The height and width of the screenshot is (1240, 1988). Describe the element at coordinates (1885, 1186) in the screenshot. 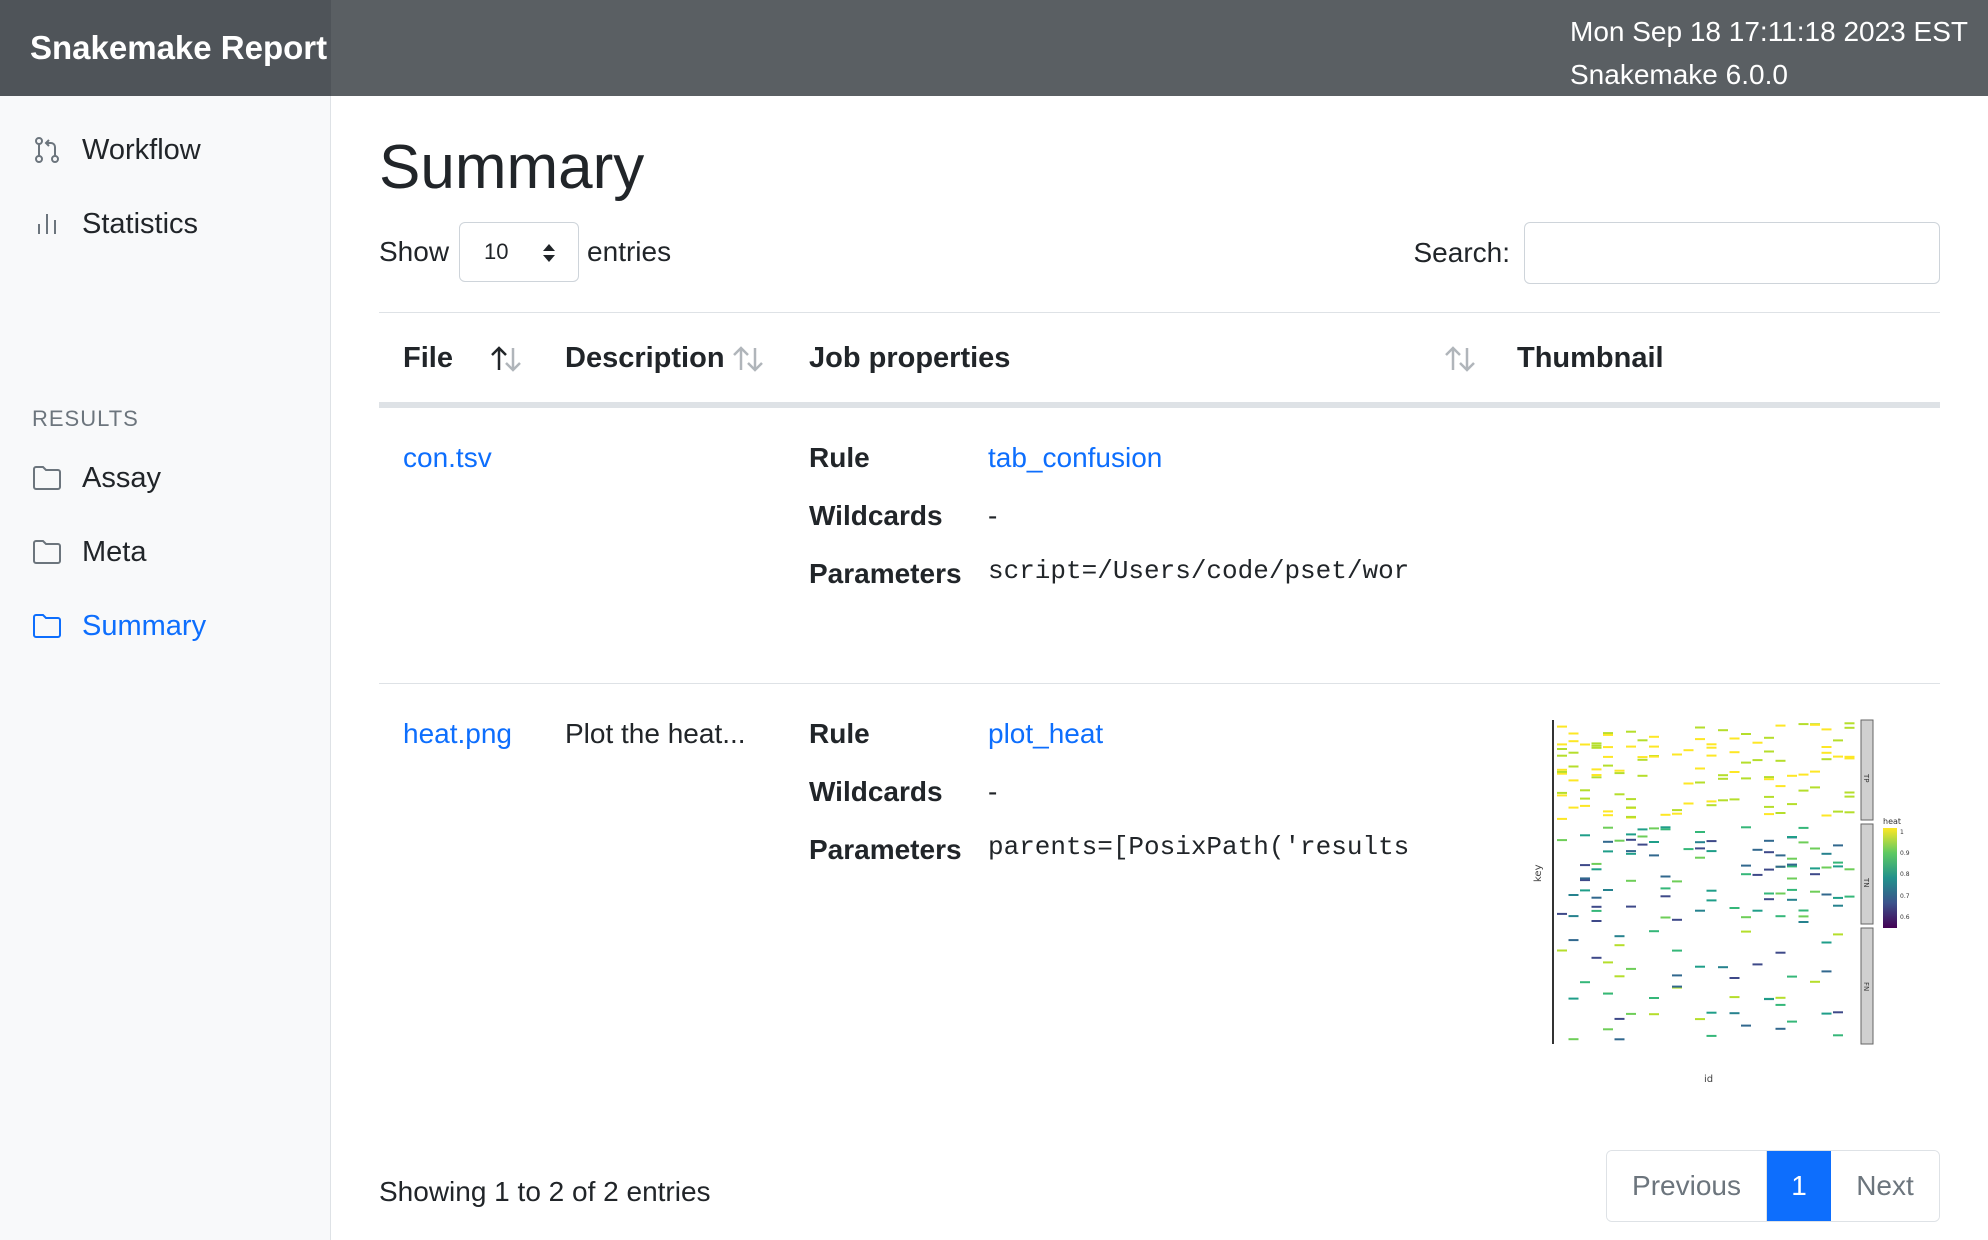

I see `next-button: Next` at that location.